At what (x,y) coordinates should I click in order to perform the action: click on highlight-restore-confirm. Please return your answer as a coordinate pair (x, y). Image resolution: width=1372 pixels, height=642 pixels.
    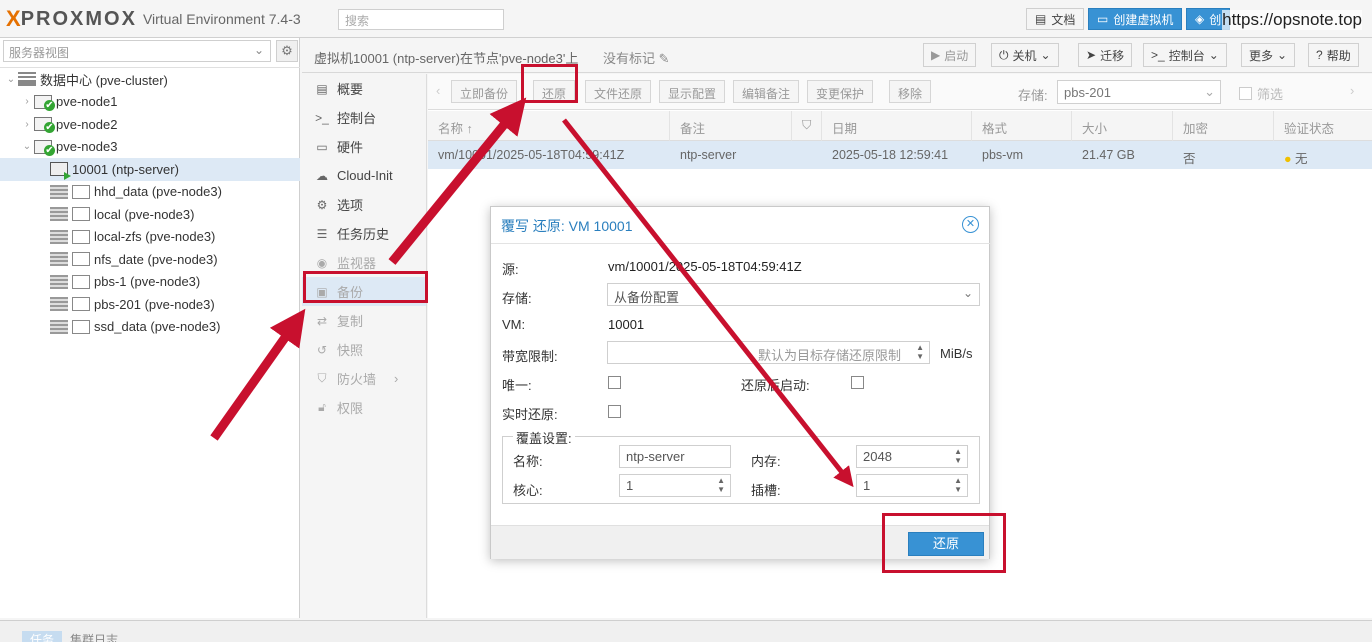
    Looking at the image, I should click on (944, 543).